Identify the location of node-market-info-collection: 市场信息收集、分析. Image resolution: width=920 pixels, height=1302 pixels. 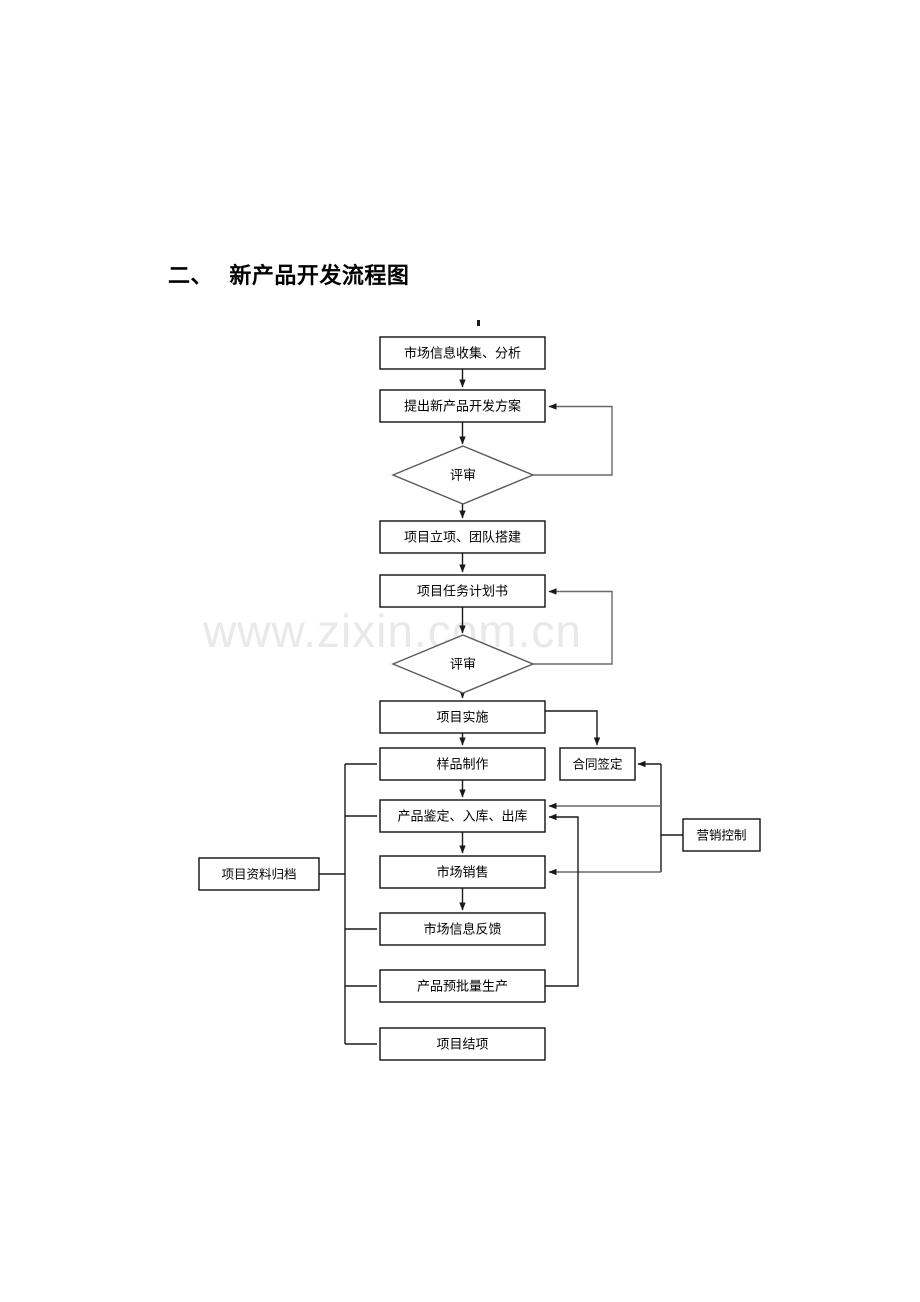
(462, 353).